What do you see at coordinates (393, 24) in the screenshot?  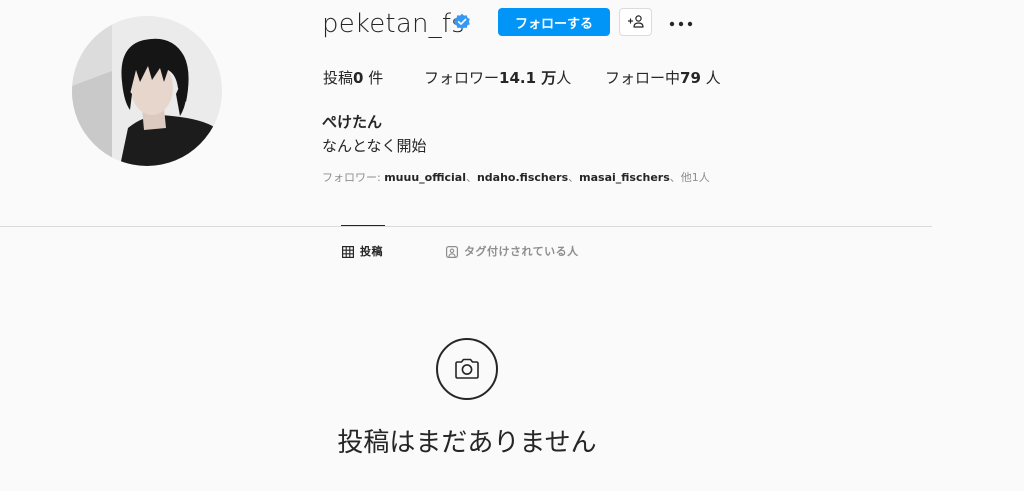 I see `username: peketan_fs` at bounding box center [393, 24].